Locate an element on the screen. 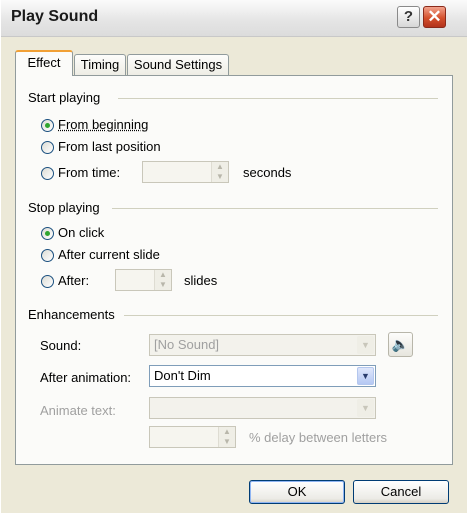 This screenshot has height=513, width=467. from-last-position-label: From last position is located at coordinates (109, 146).